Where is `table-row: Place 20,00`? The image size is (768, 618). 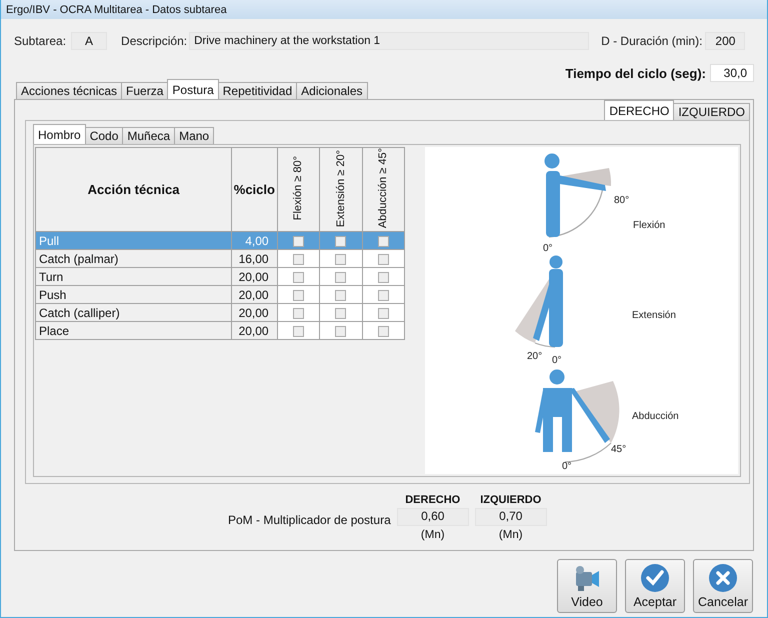 table-row: Place 20,00 is located at coordinates (220, 331).